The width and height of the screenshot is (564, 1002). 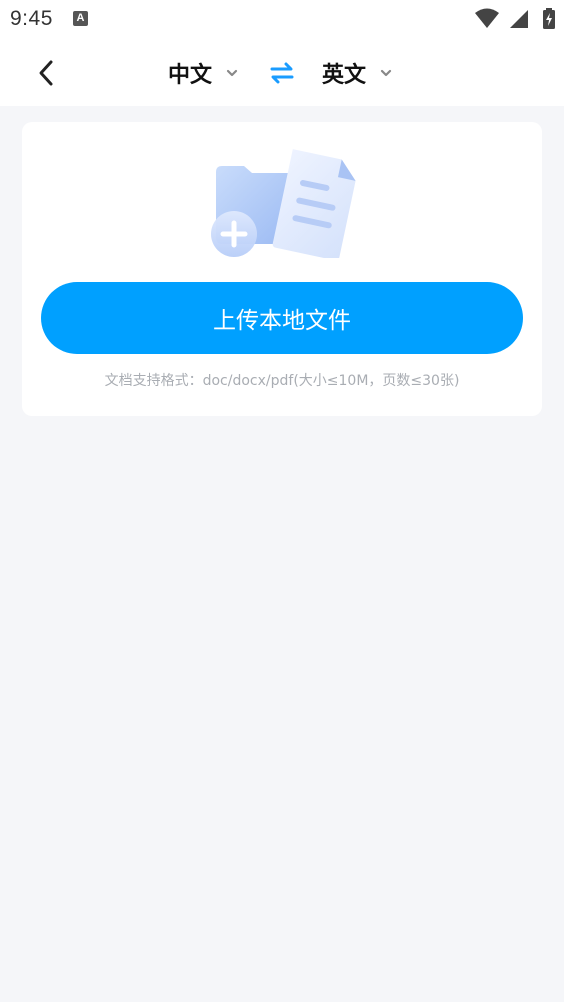 I want to click on wifi-icon, so click(x=487, y=18).